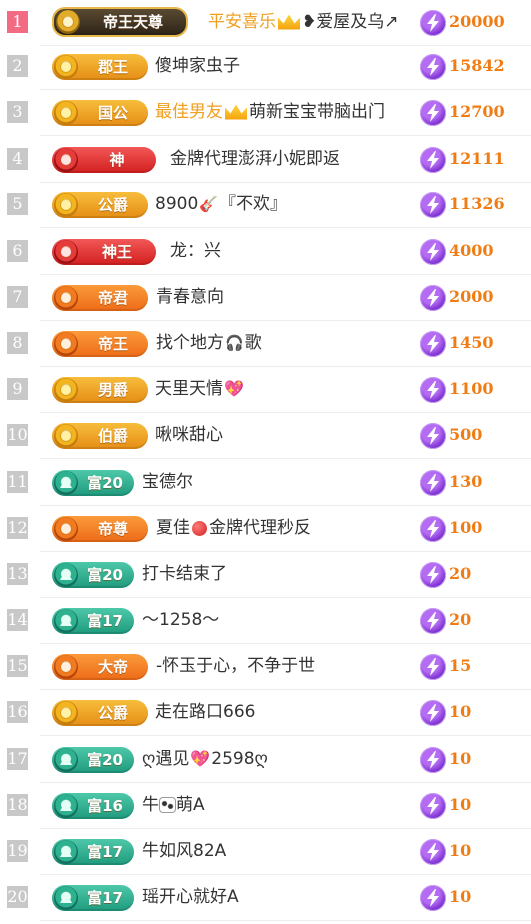 This screenshot has width=531, height=924. Describe the element at coordinates (477, 111) in the screenshot. I see `contribution-value: 12700` at that location.